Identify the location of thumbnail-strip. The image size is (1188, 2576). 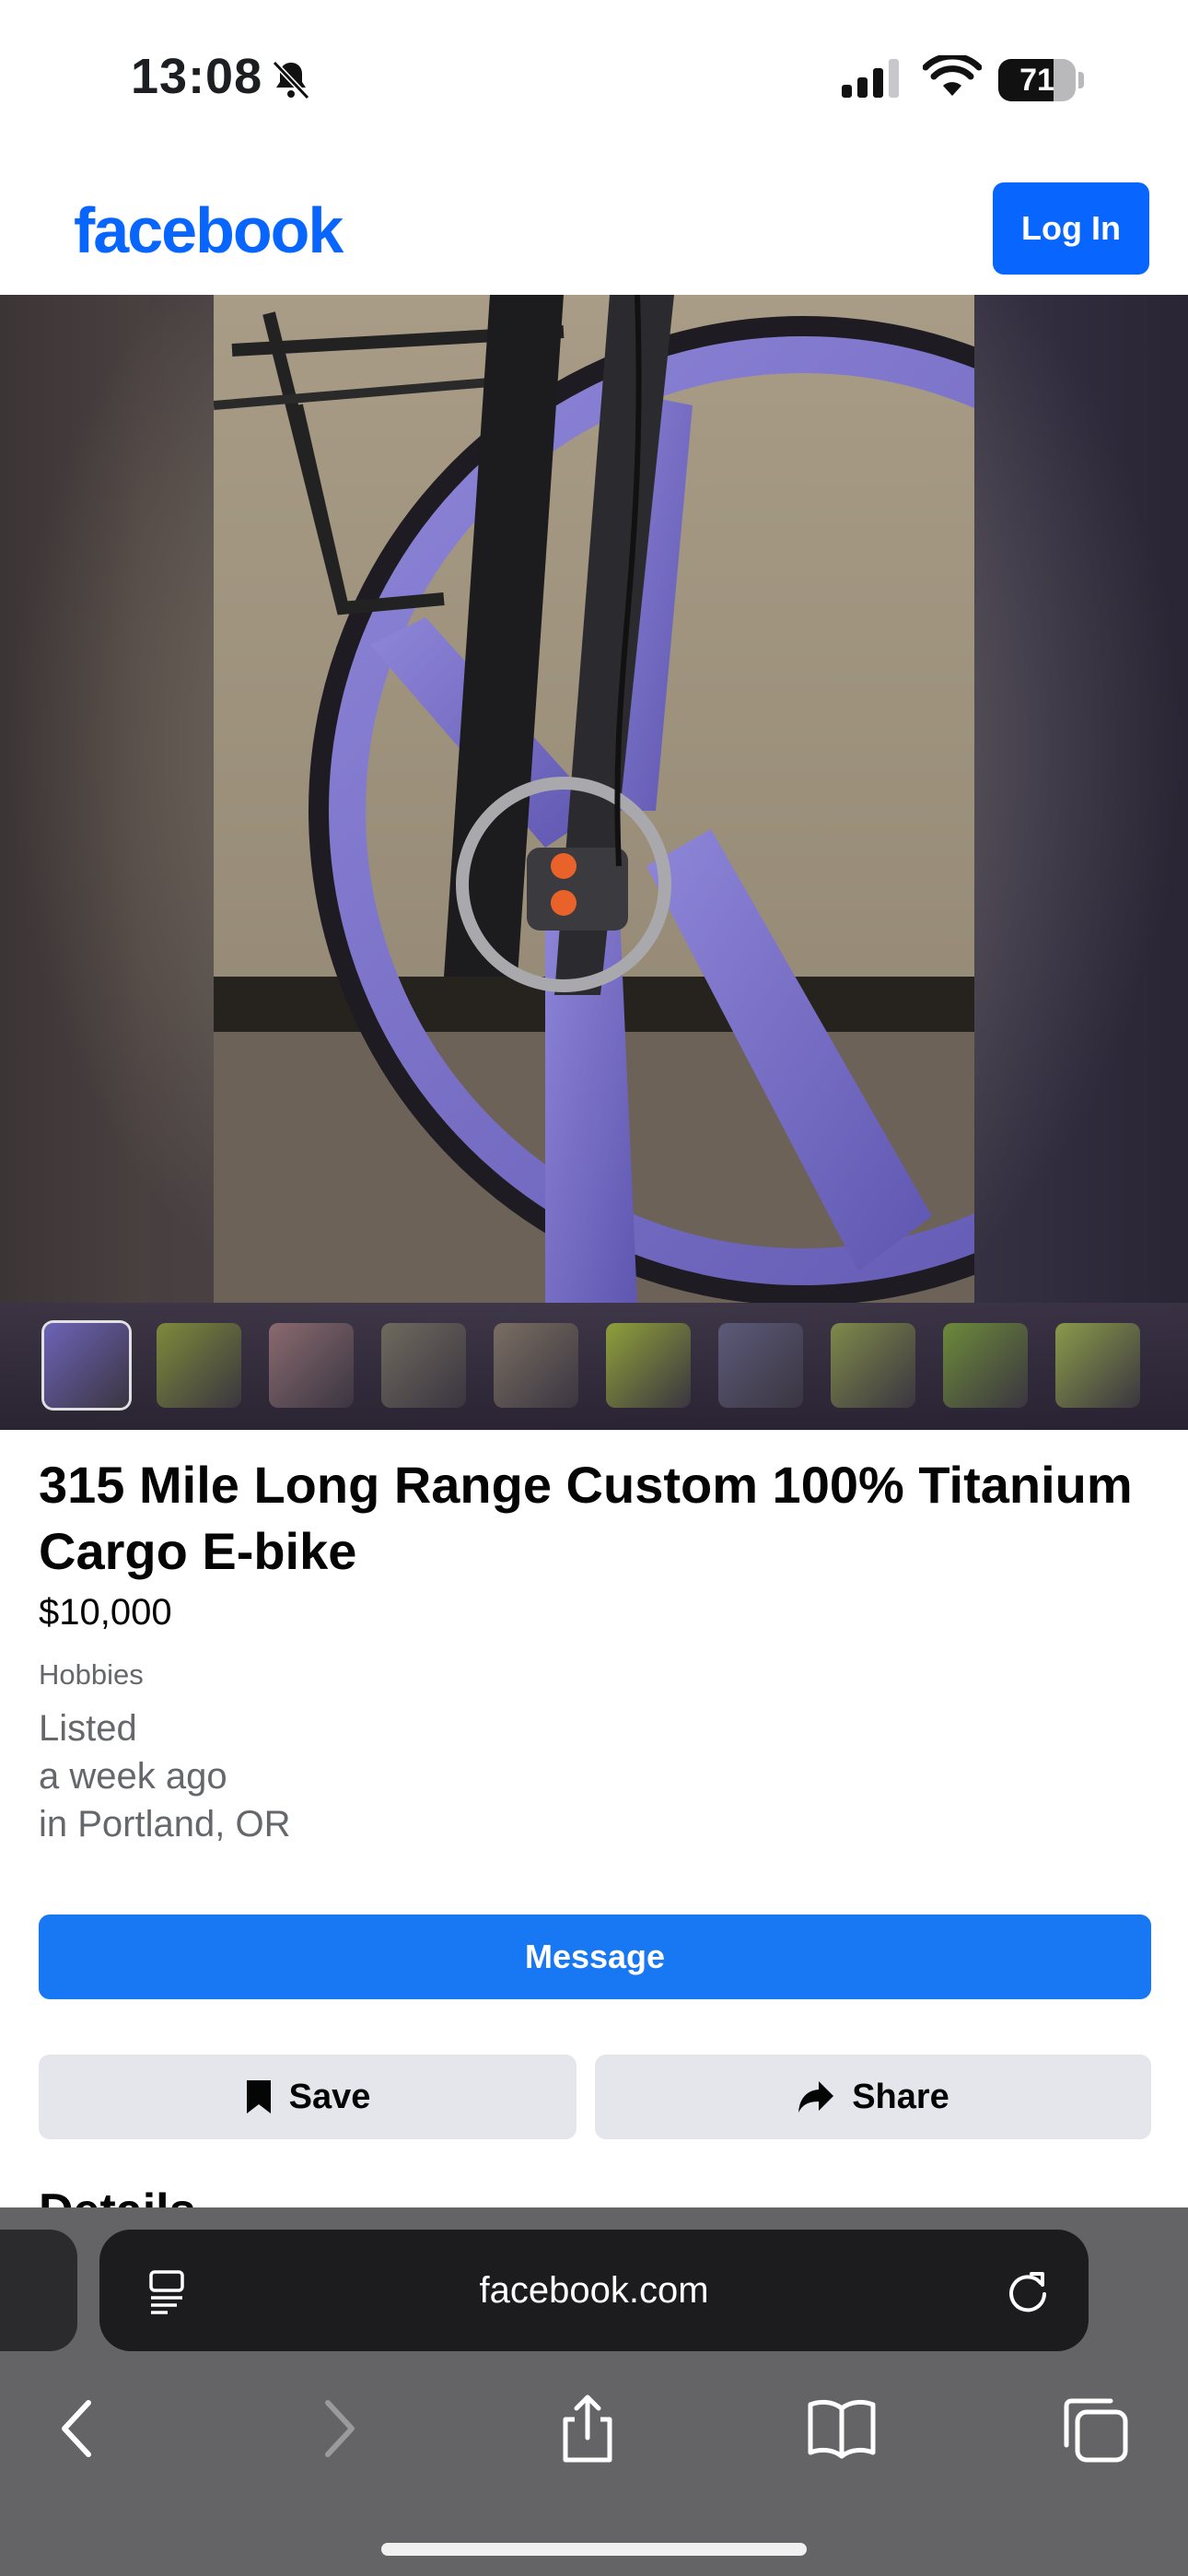
(594, 1366).